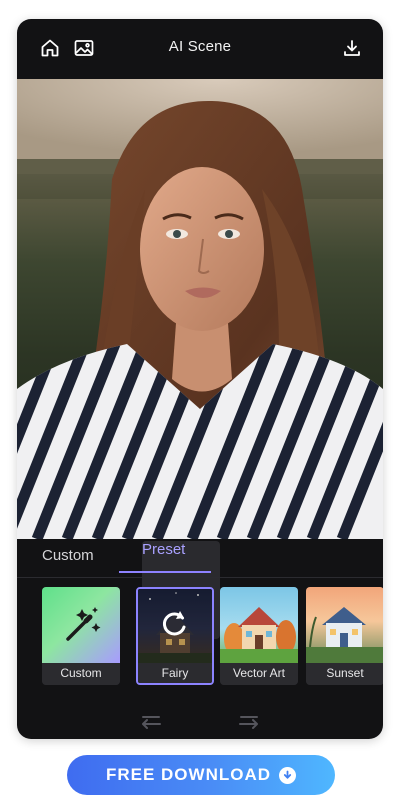 This screenshot has height=810, width=400. I want to click on redo-icon, so click(249, 720).